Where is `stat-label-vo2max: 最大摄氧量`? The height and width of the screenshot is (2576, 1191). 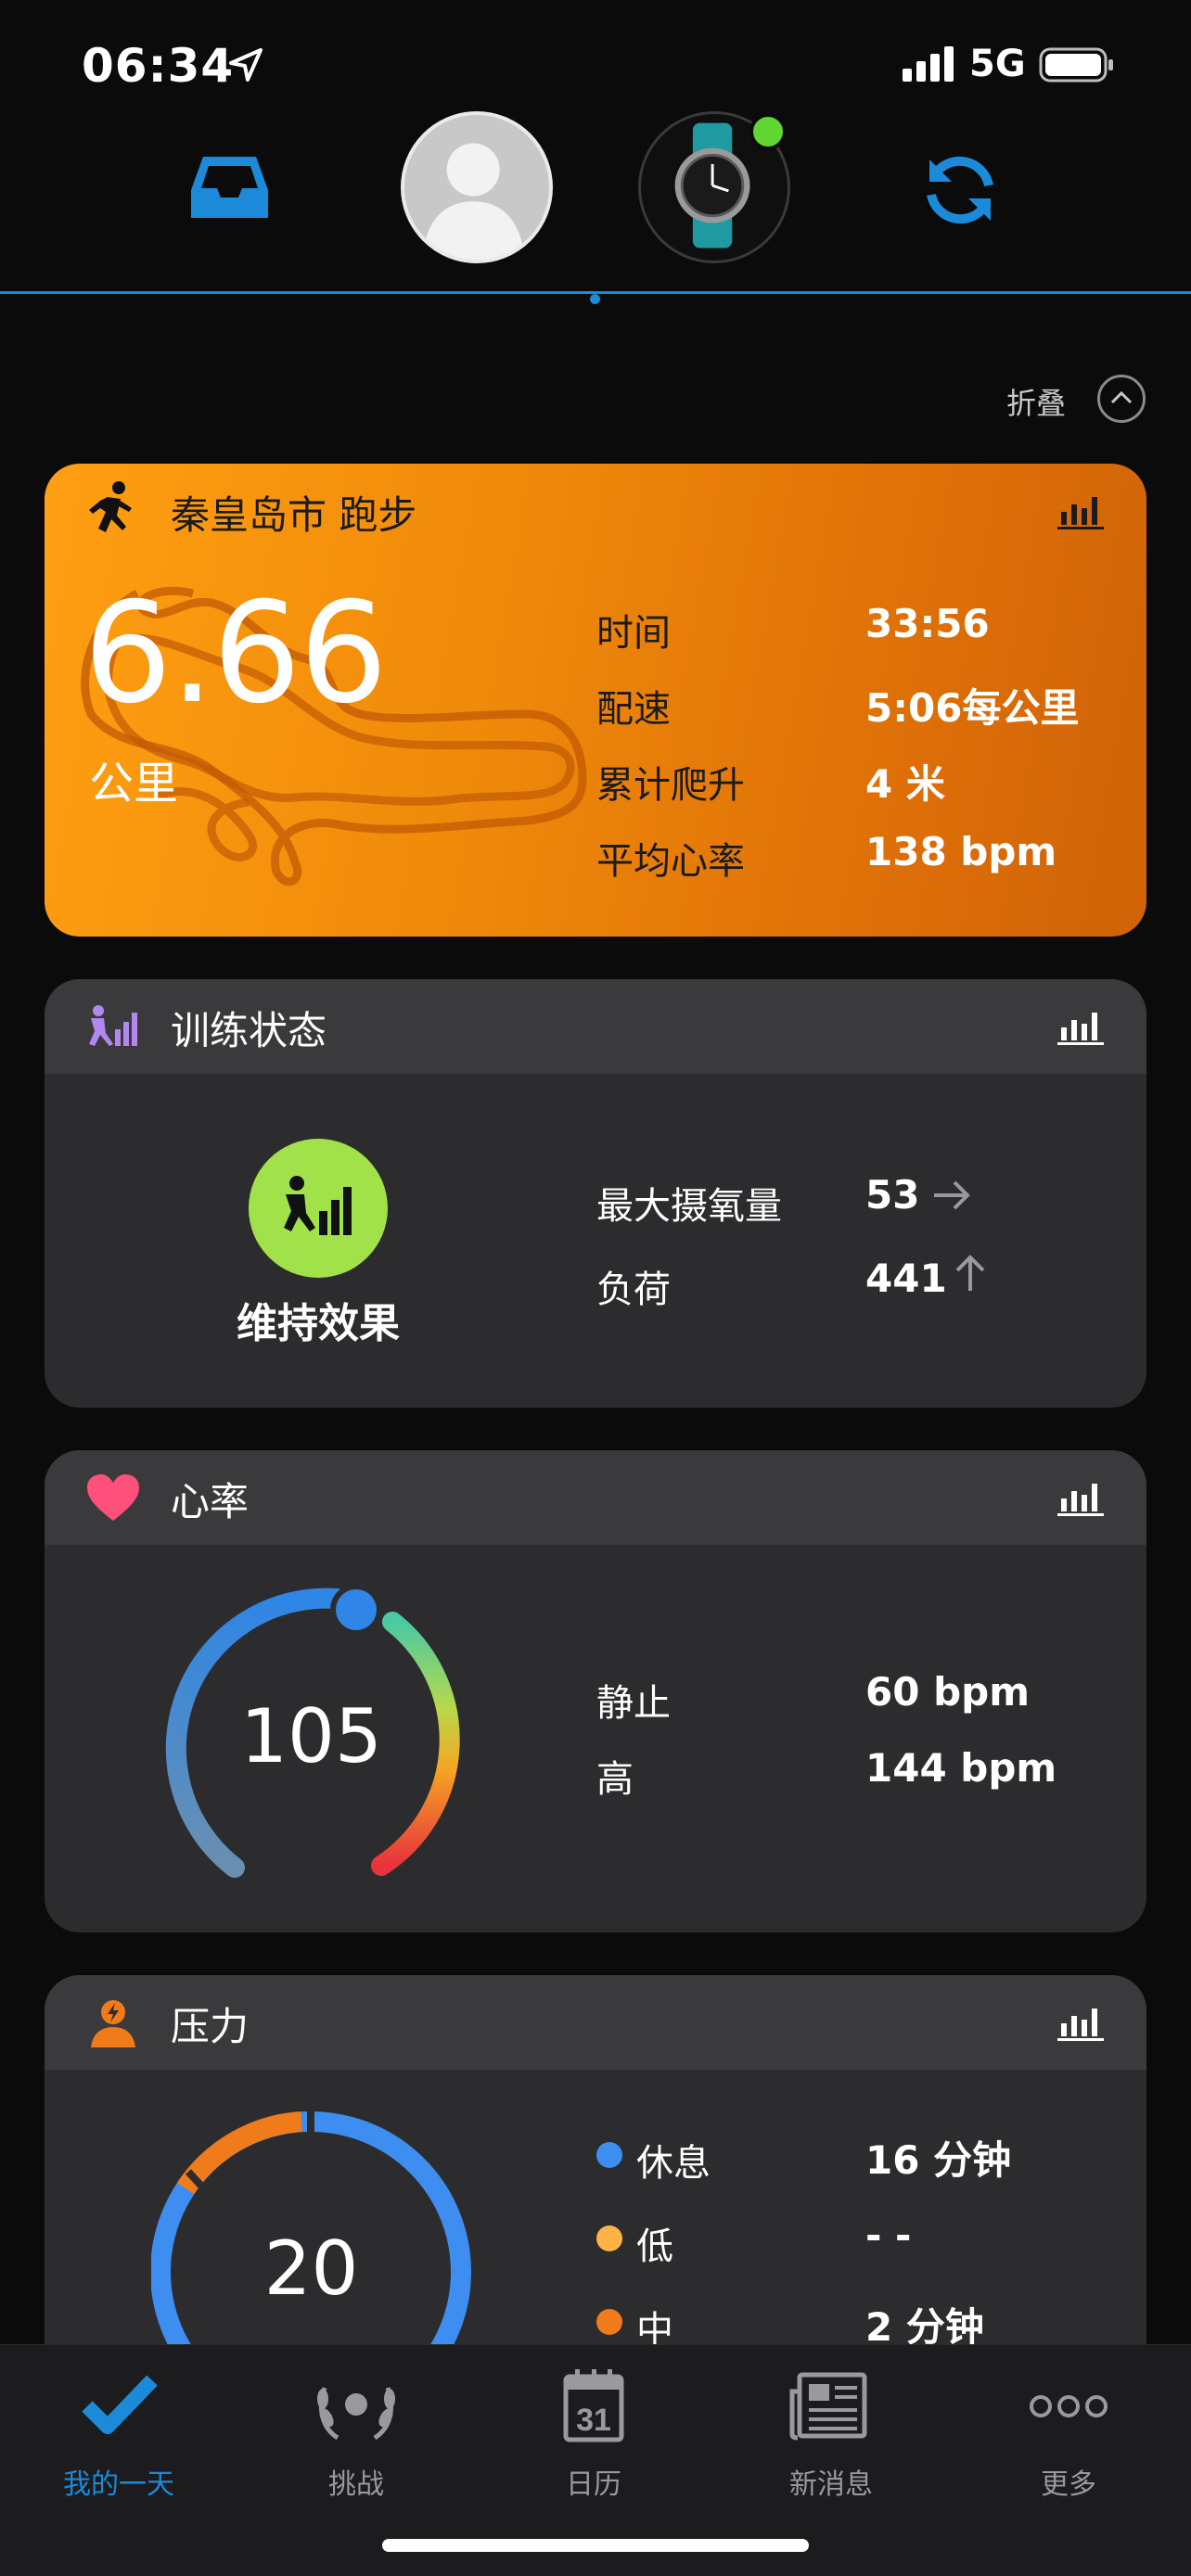 stat-label-vo2max: 最大摄氧量 is located at coordinates (689, 1206).